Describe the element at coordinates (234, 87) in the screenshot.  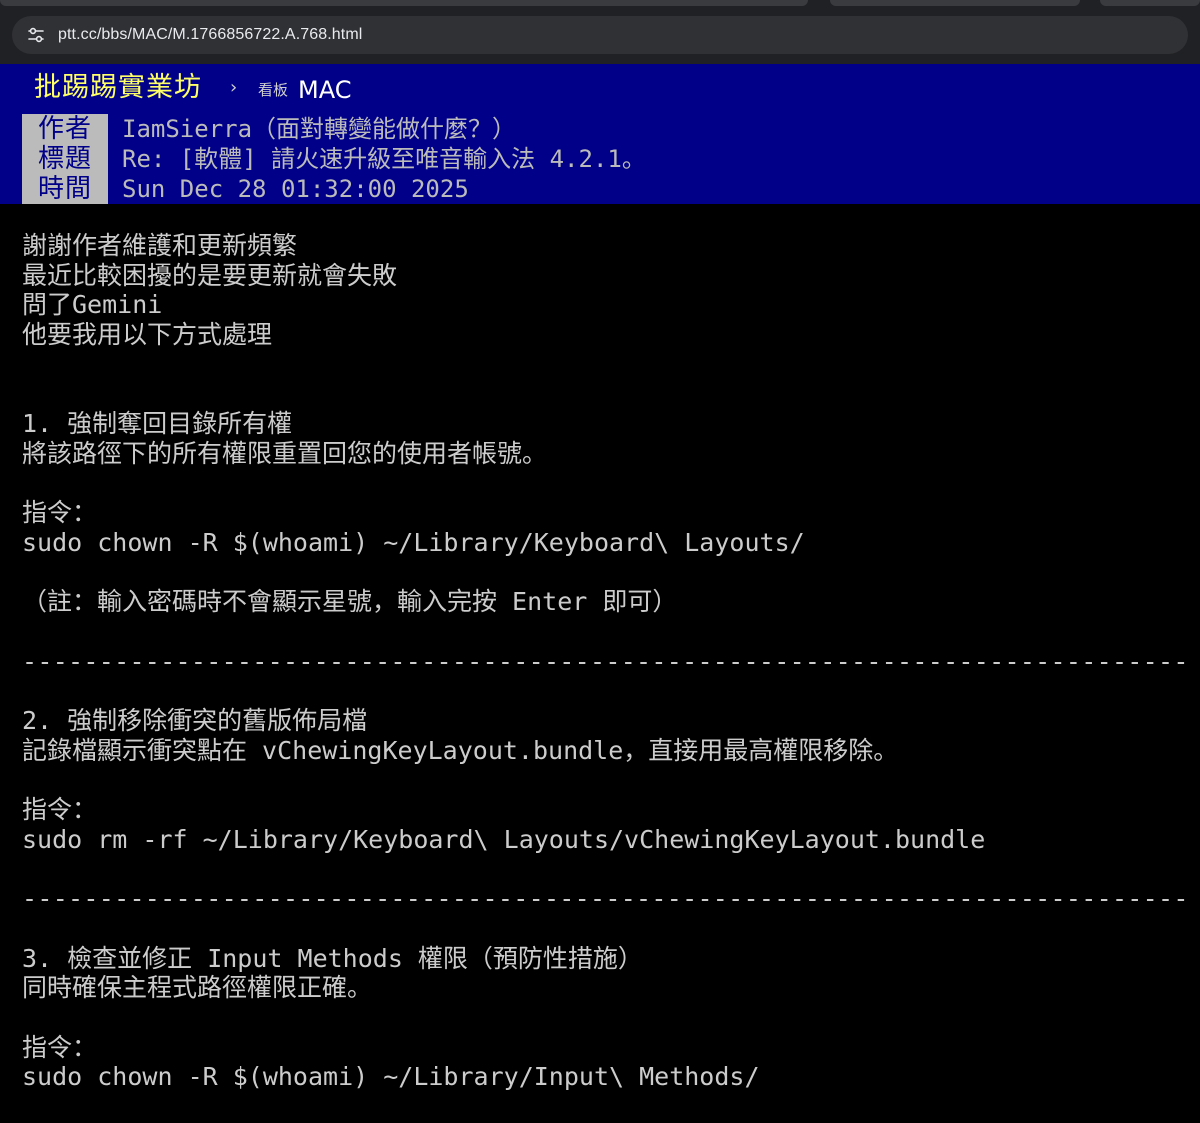
I see `breadcrumb-chevron-icon: ›` at that location.